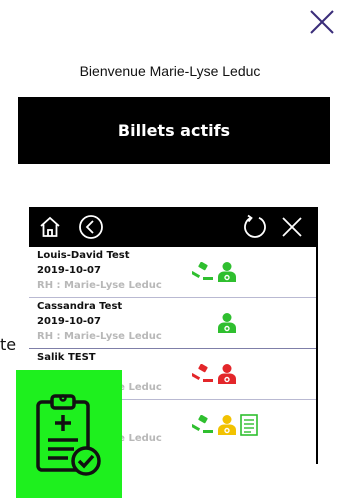 Image resolution: width=340 pixels, height=499 pixels. Describe the element at coordinates (91, 227) in the screenshot. I see `back-icon` at that location.